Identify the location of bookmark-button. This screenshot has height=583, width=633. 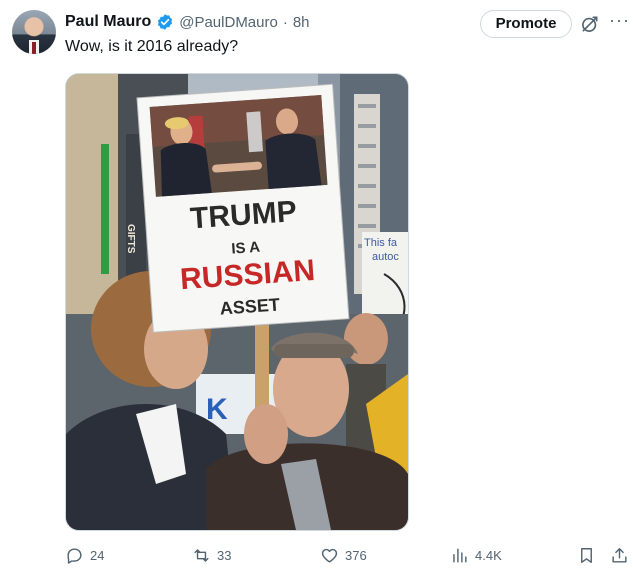
(586, 555).